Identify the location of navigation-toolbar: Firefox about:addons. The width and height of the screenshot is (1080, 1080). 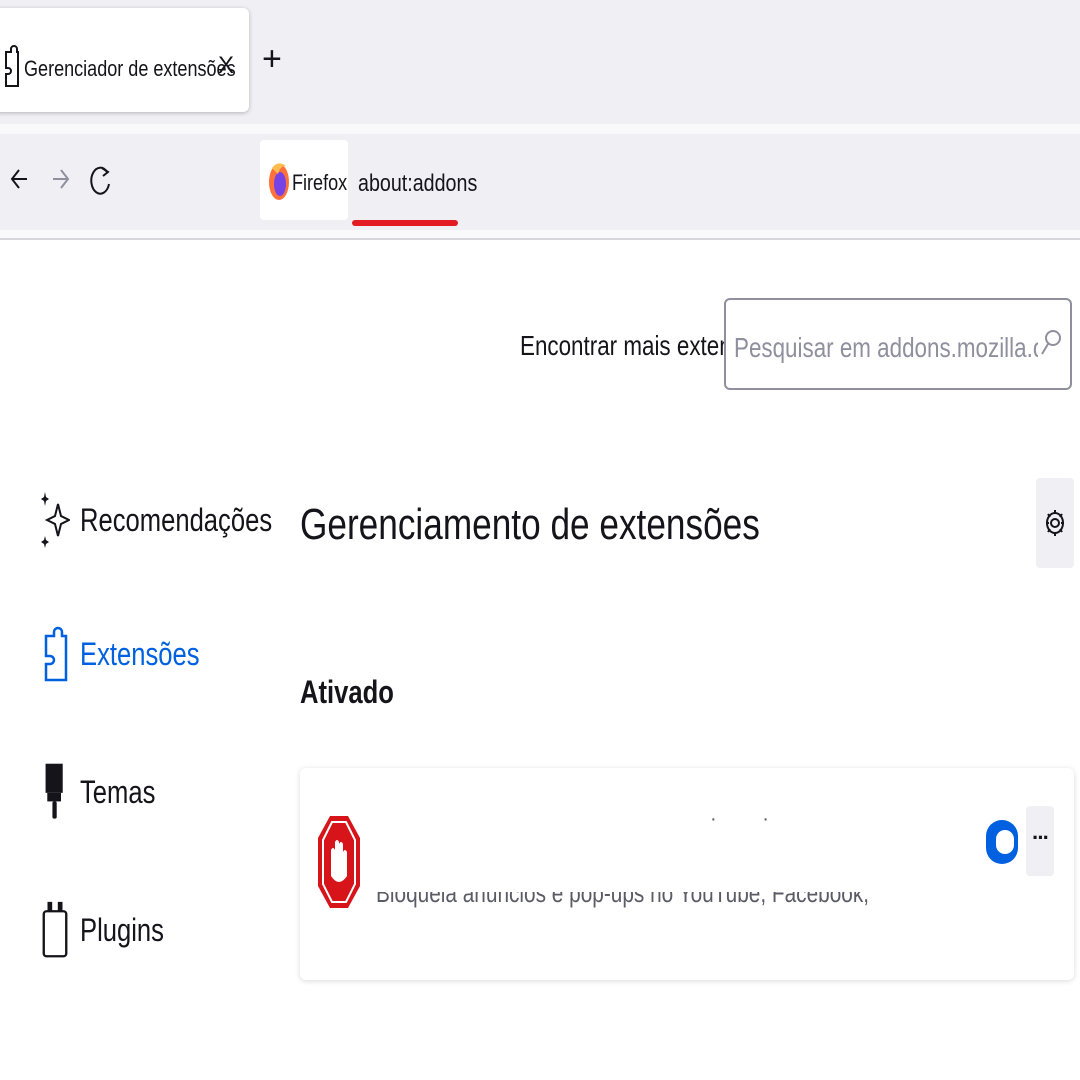
(540, 182).